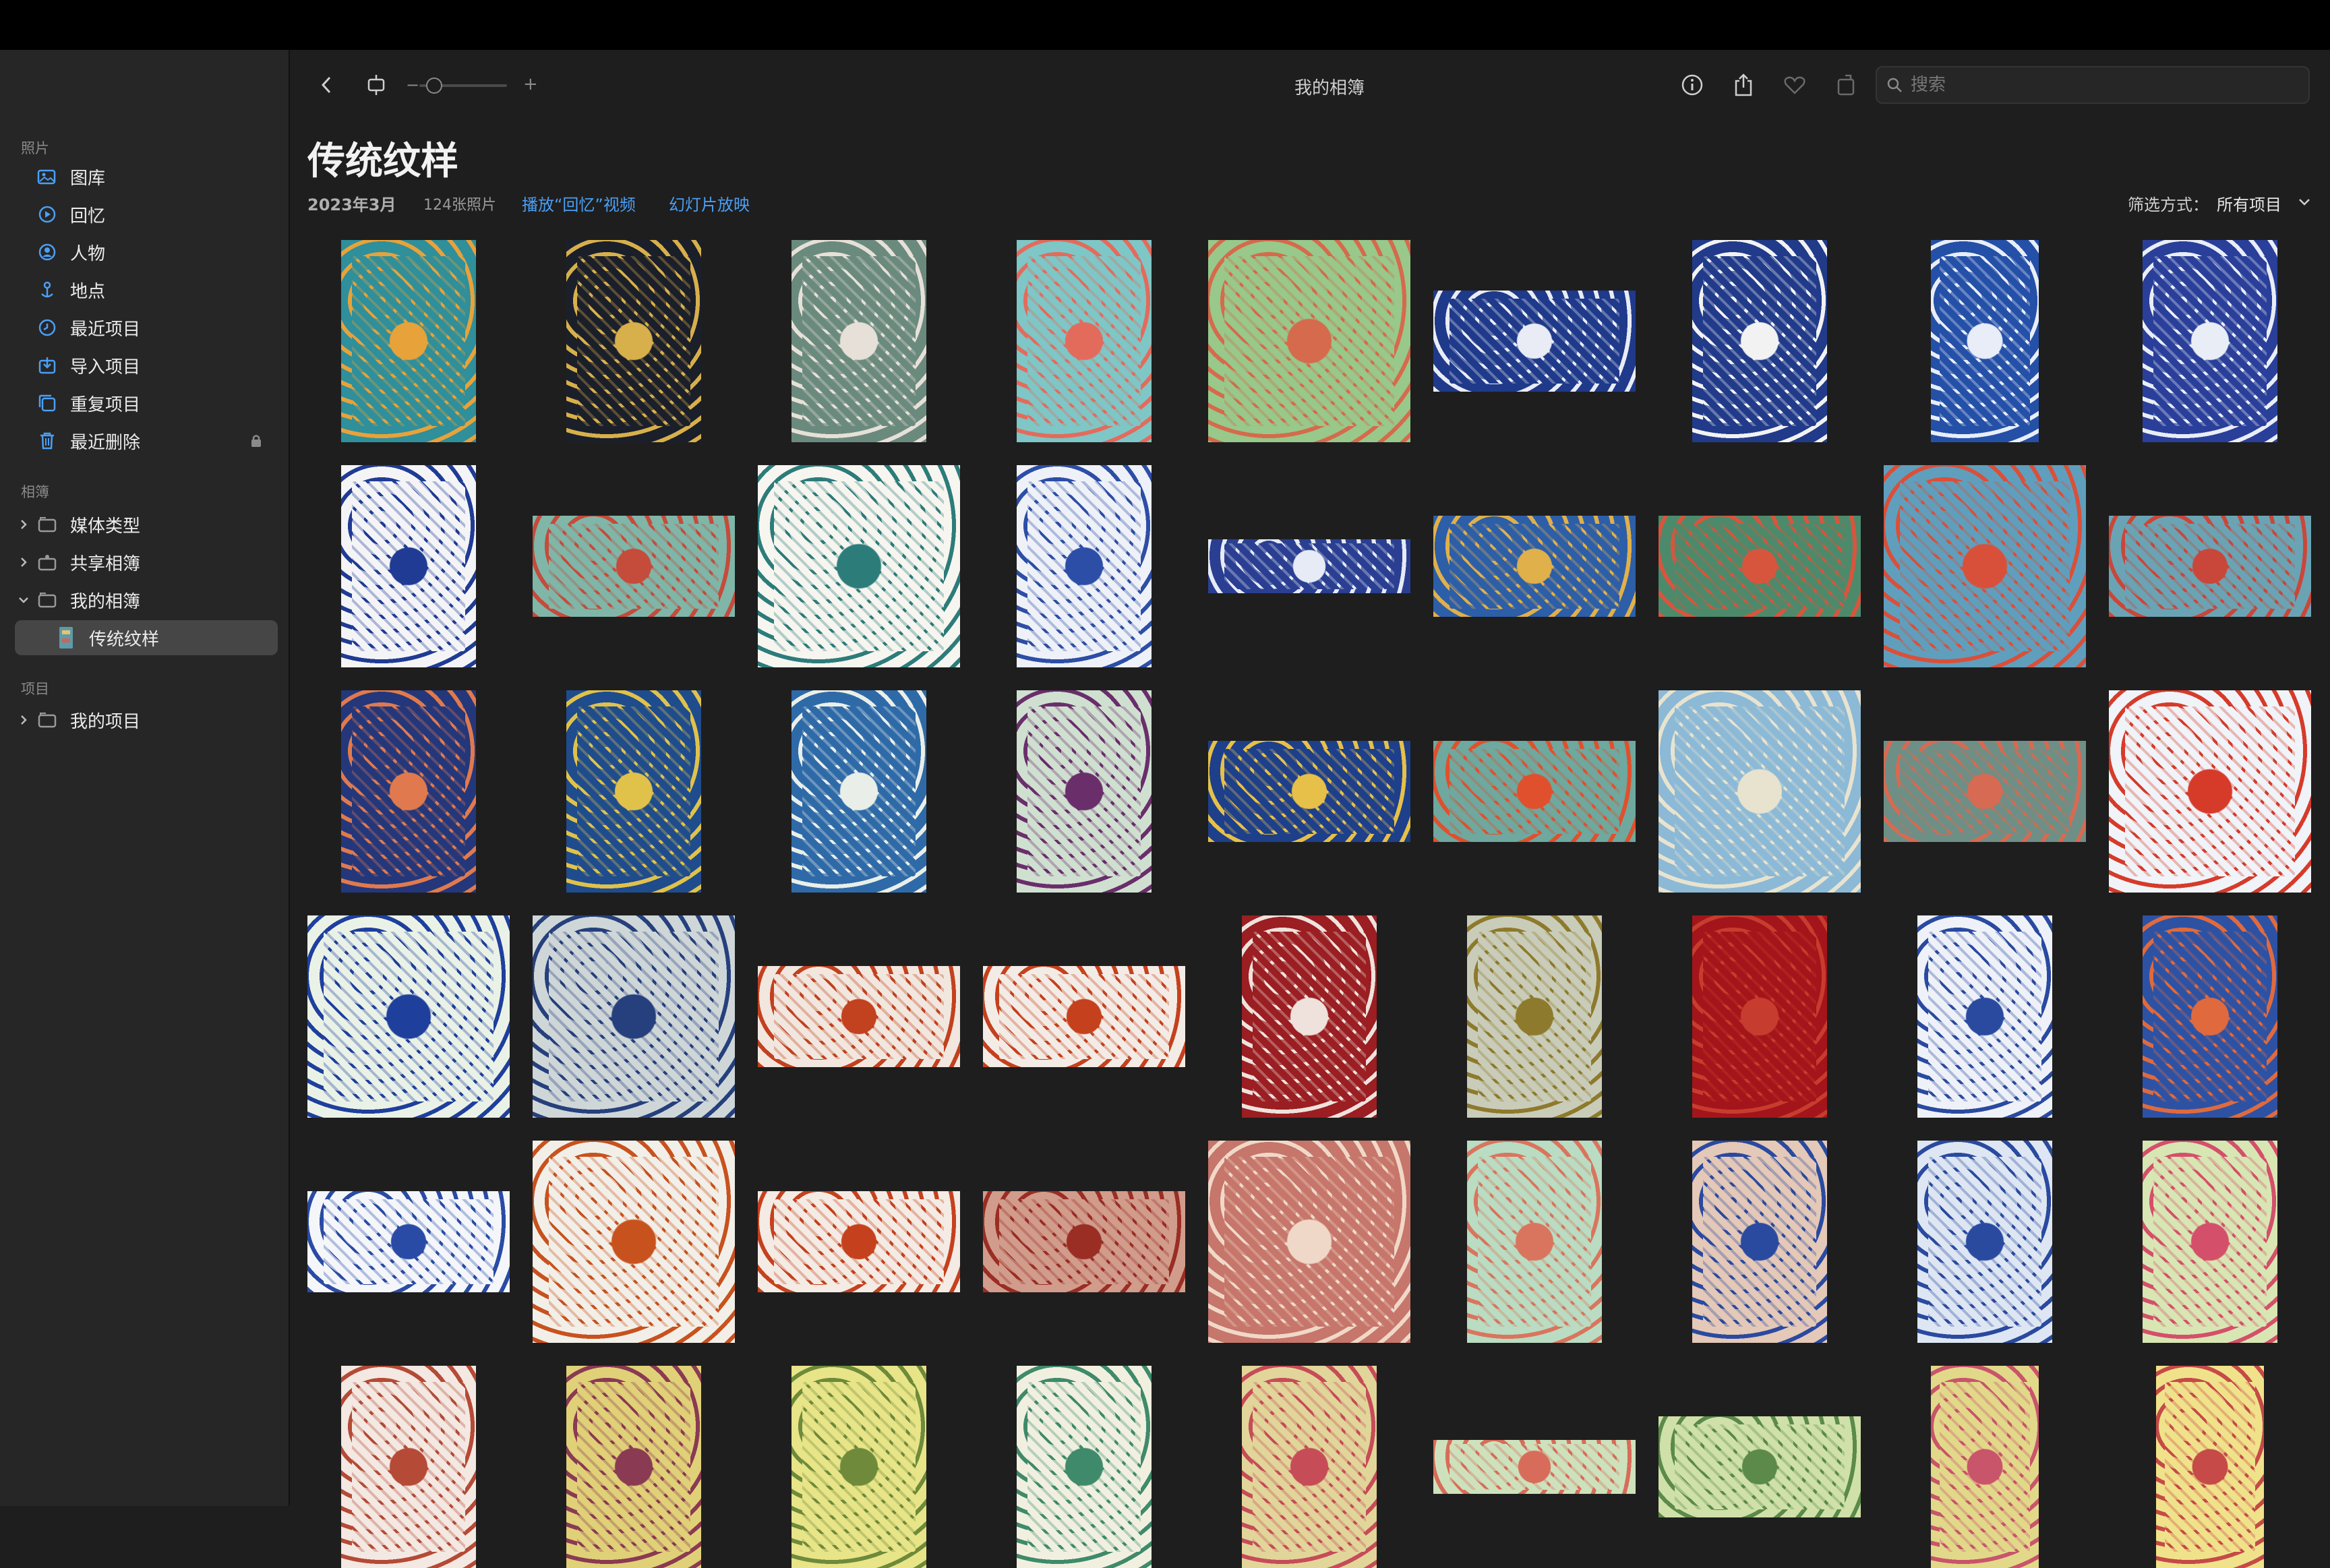 The width and height of the screenshot is (2330, 1568). I want to click on info-icon, so click(1692, 85).